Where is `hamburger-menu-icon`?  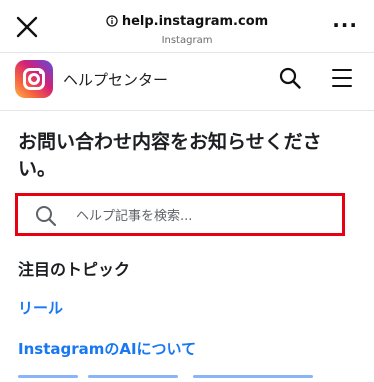 hamburger-menu-icon is located at coordinates (342, 78).